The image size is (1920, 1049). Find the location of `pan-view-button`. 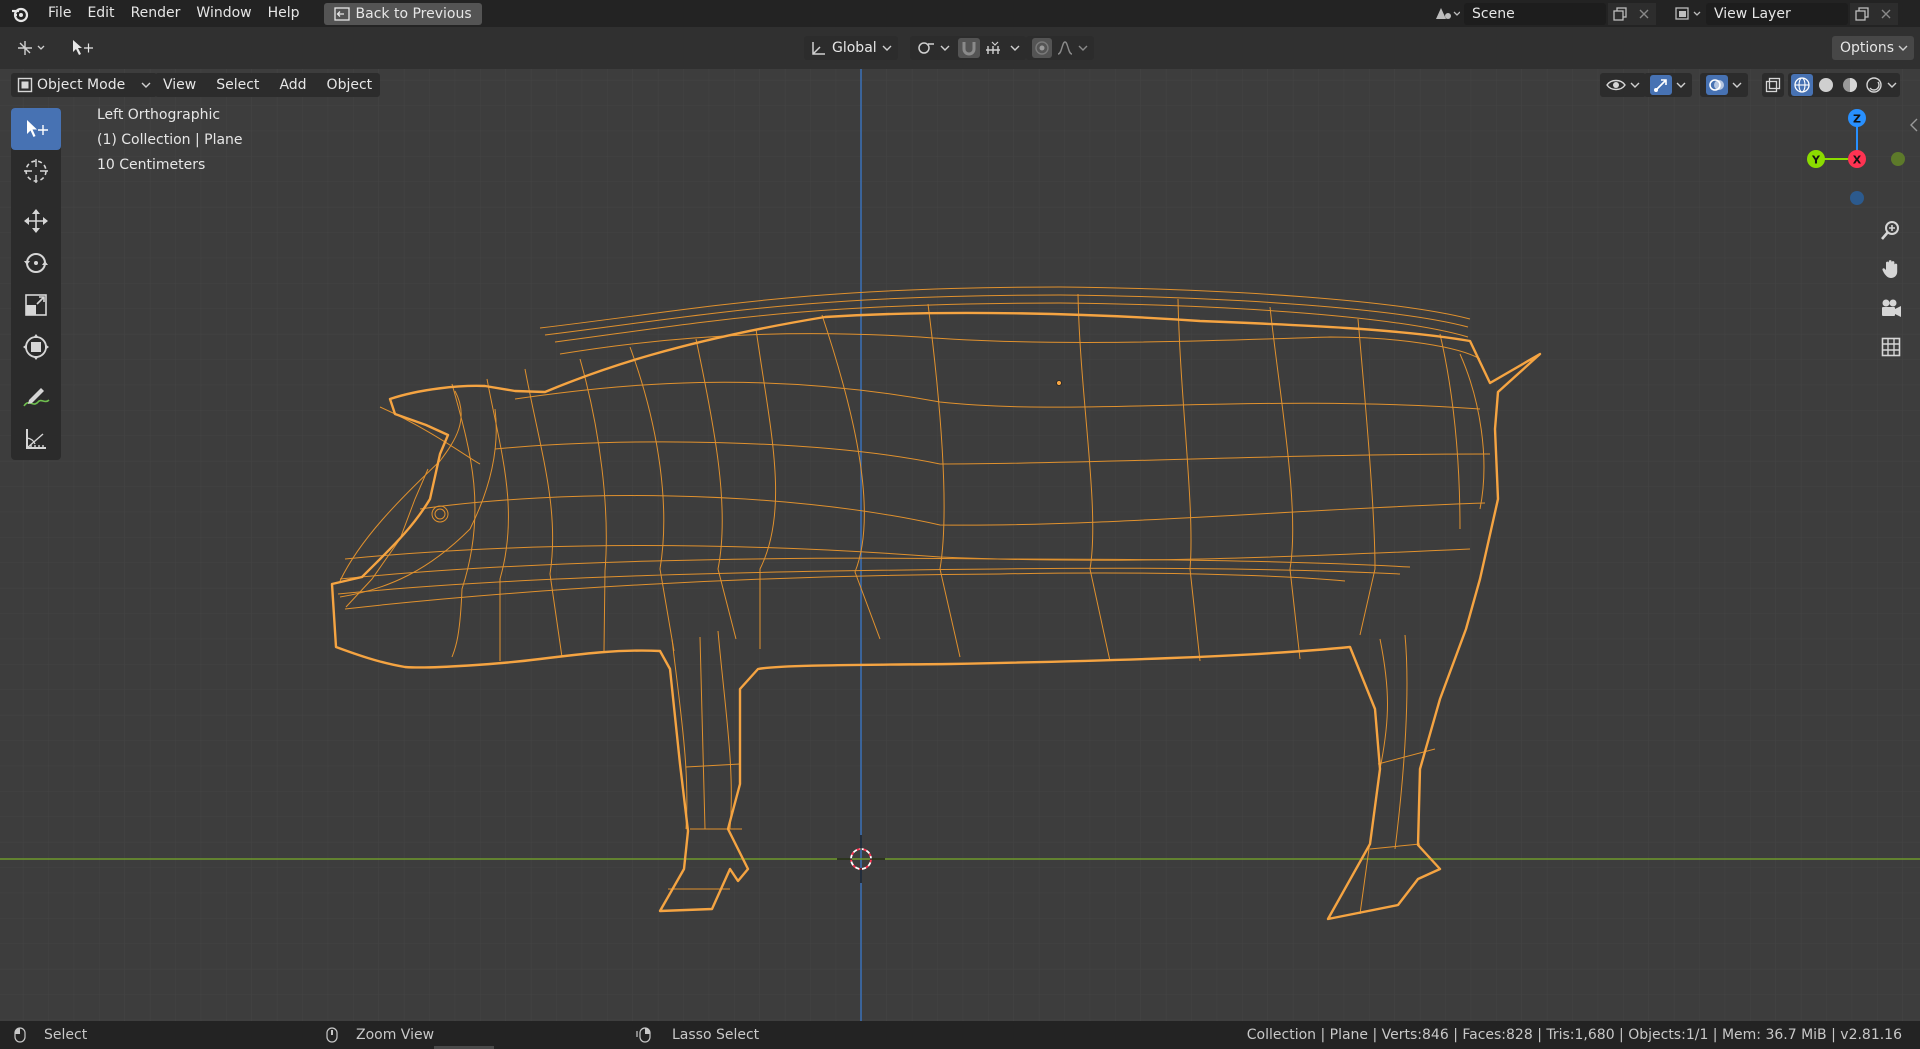

pan-view-button is located at coordinates (1891, 269).